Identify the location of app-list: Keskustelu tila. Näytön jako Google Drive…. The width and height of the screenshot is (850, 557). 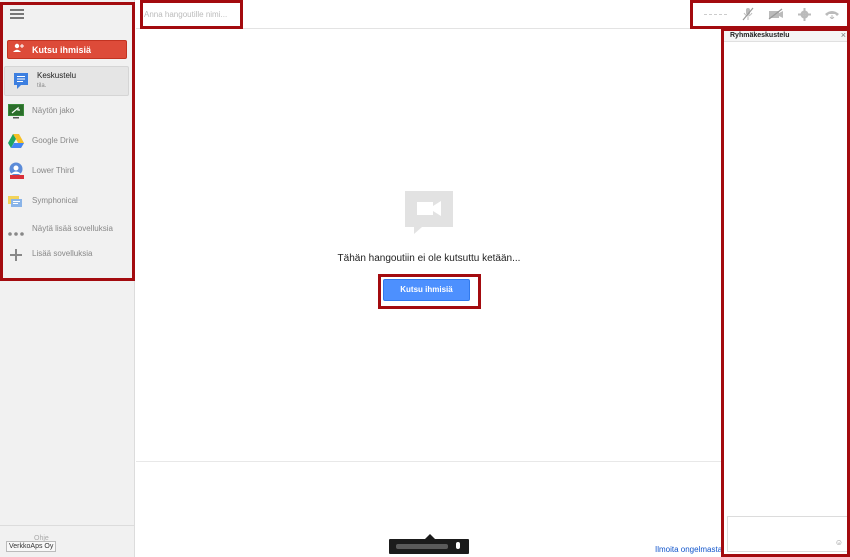
(67, 166).